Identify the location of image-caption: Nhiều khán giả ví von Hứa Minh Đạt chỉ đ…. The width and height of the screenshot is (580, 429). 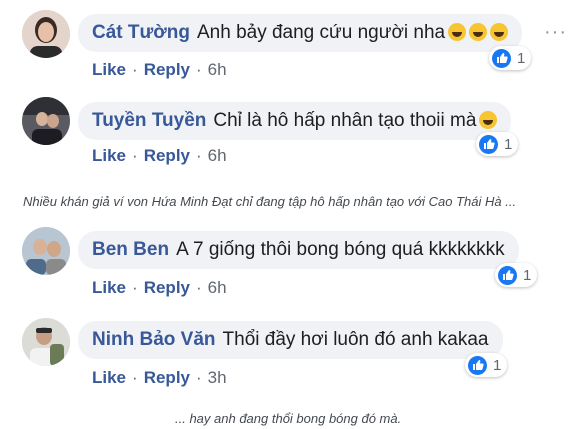
(270, 201).